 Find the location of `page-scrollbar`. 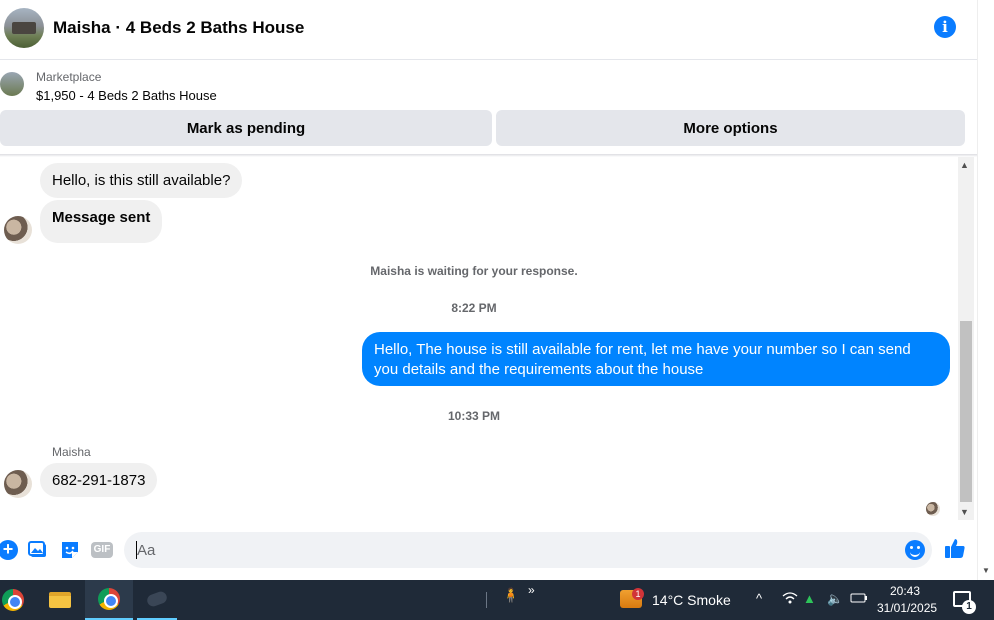

page-scrollbar is located at coordinates (985, 290).